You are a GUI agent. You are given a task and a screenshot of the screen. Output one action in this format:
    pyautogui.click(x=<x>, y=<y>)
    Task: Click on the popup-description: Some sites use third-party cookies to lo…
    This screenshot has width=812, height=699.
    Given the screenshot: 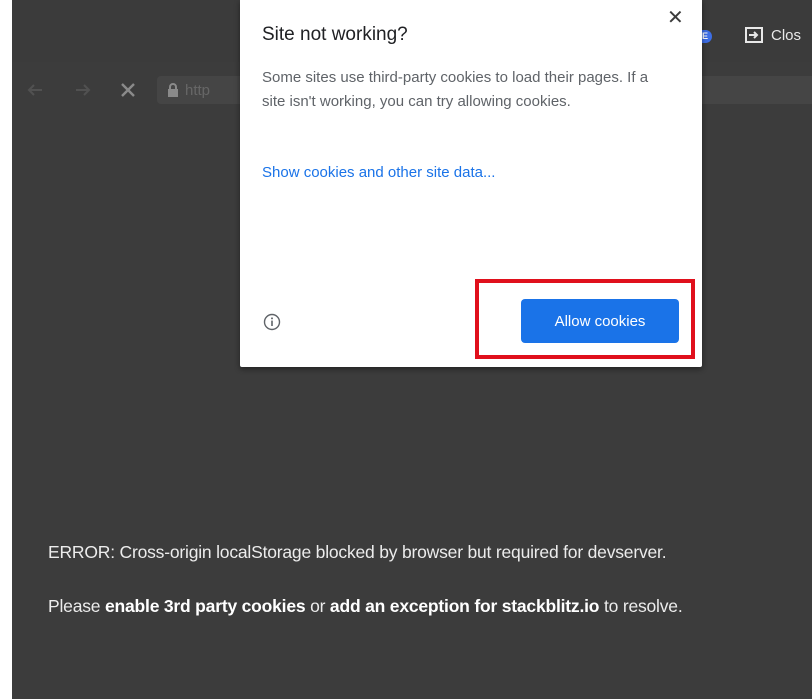 What is the action you would take?
    pyautogui.click(x=455, y=89)
    